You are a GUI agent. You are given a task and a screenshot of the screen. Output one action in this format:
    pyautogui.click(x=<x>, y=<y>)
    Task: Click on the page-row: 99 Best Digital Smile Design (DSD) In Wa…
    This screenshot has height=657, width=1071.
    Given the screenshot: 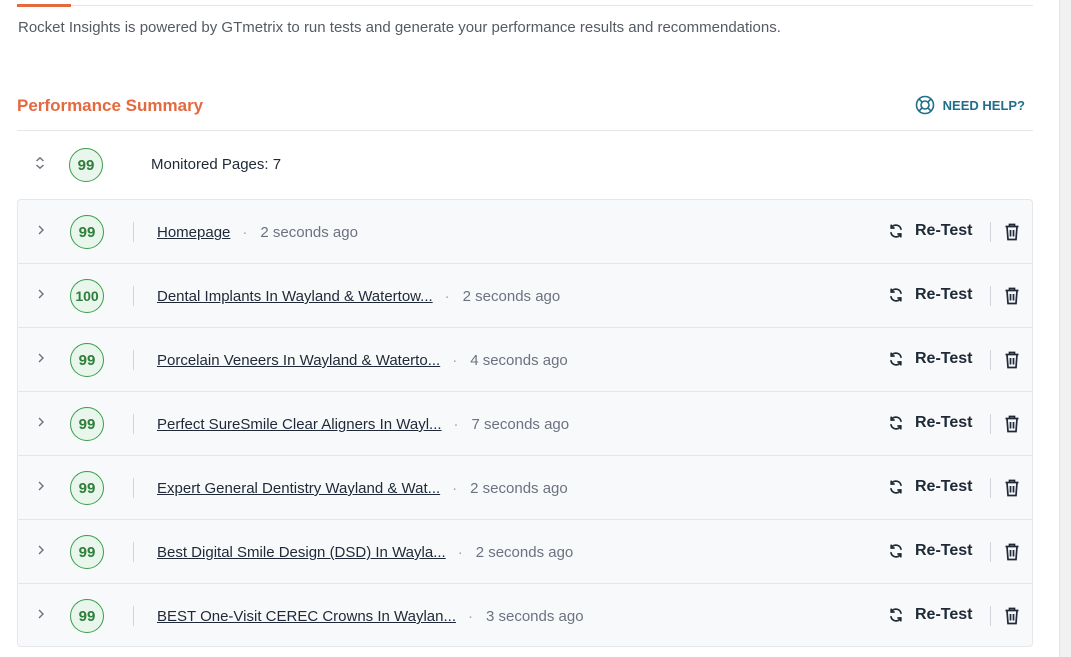 What is the action you would take?
    pyautogui.click(x=525, y=552)
    